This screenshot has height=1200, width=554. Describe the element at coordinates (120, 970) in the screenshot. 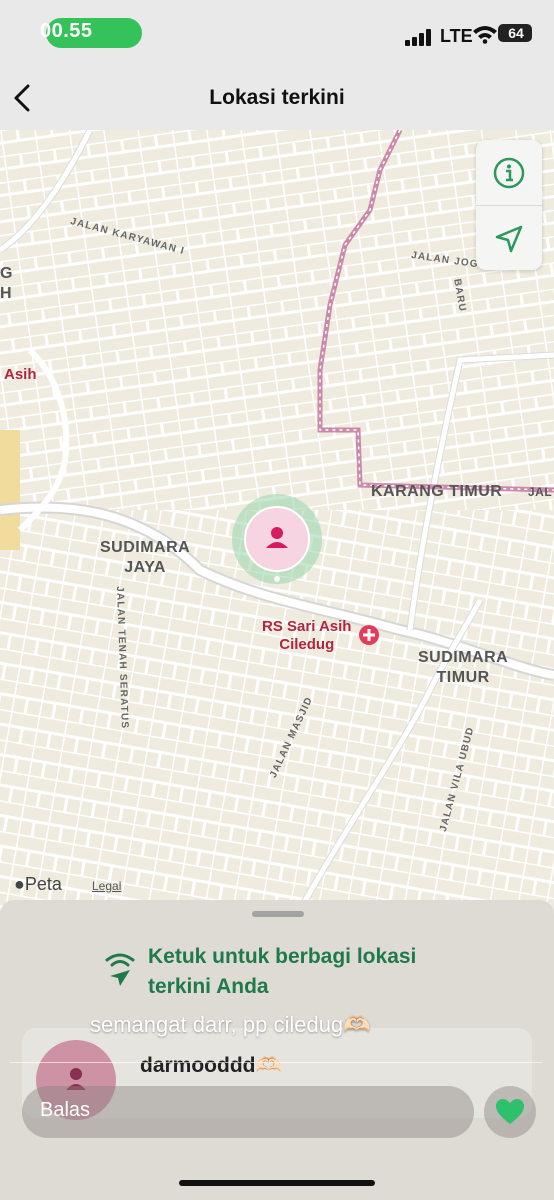

I see `location-share-icon` at that location.